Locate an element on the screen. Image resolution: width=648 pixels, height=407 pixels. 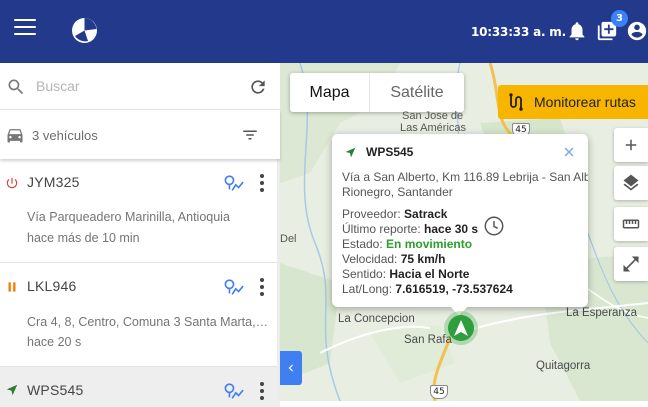
vehicle-marker-core is located at coordinates (461, 328).